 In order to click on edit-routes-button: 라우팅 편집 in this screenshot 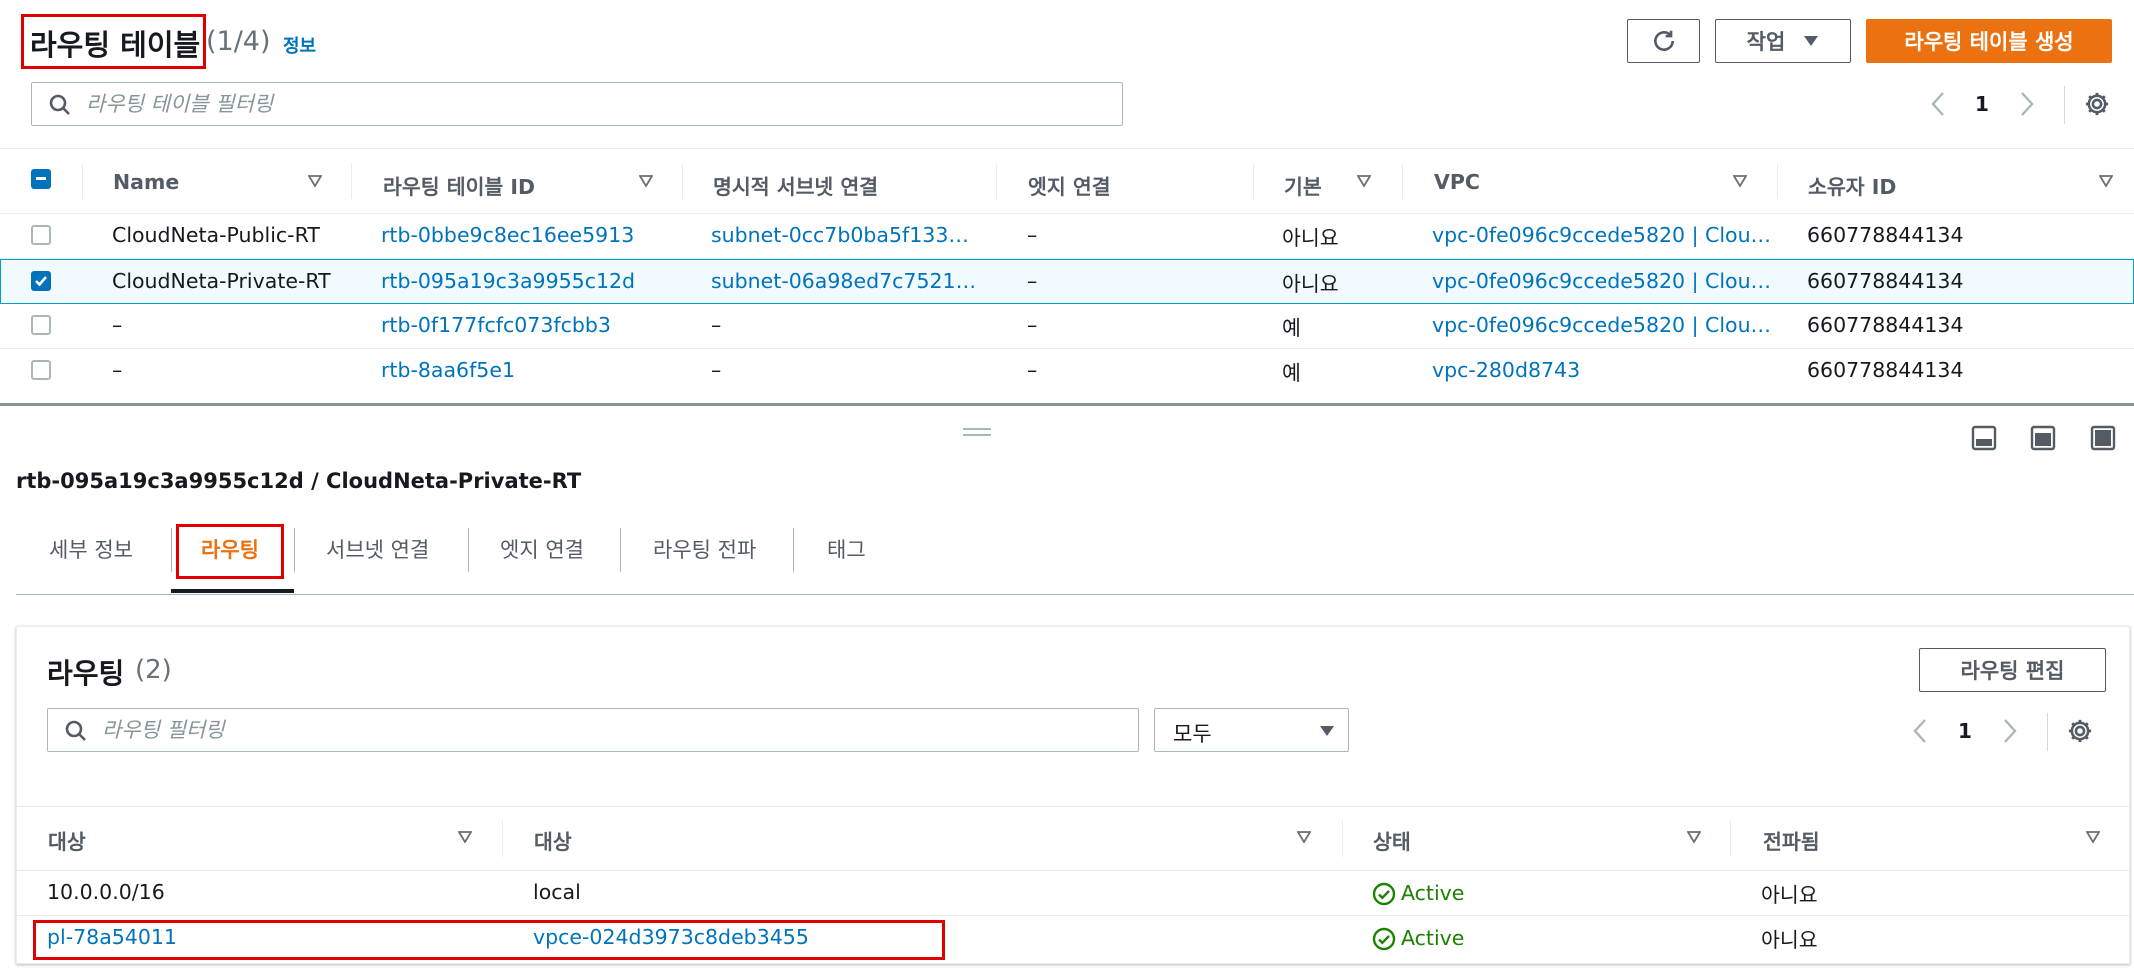, I will do `click(2012, 670)`.